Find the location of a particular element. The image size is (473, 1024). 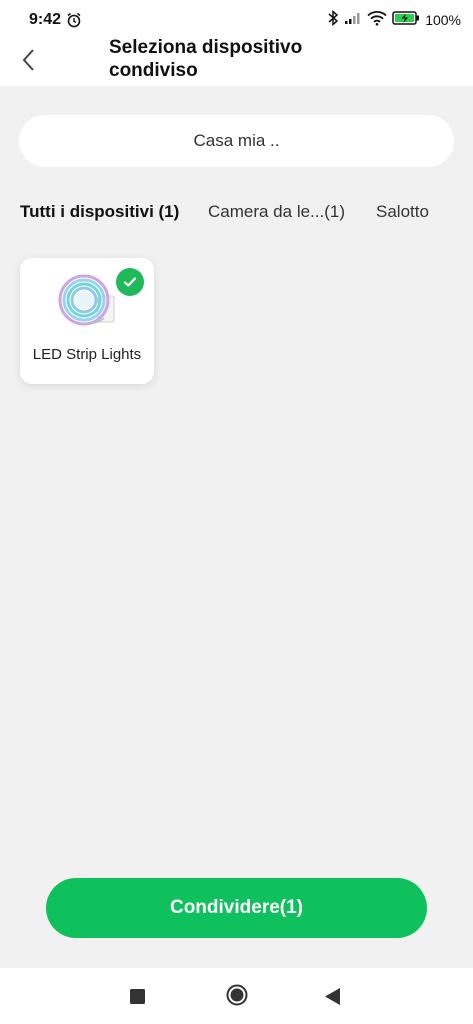

recents-square-icon is located at coordinates (137, 999).